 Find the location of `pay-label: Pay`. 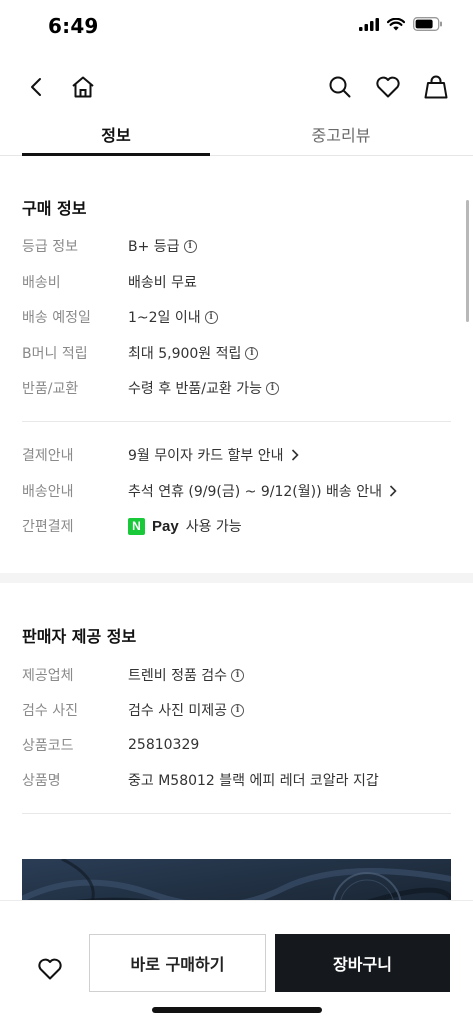

pay-label: Pay is located at coordinates (165, 526).